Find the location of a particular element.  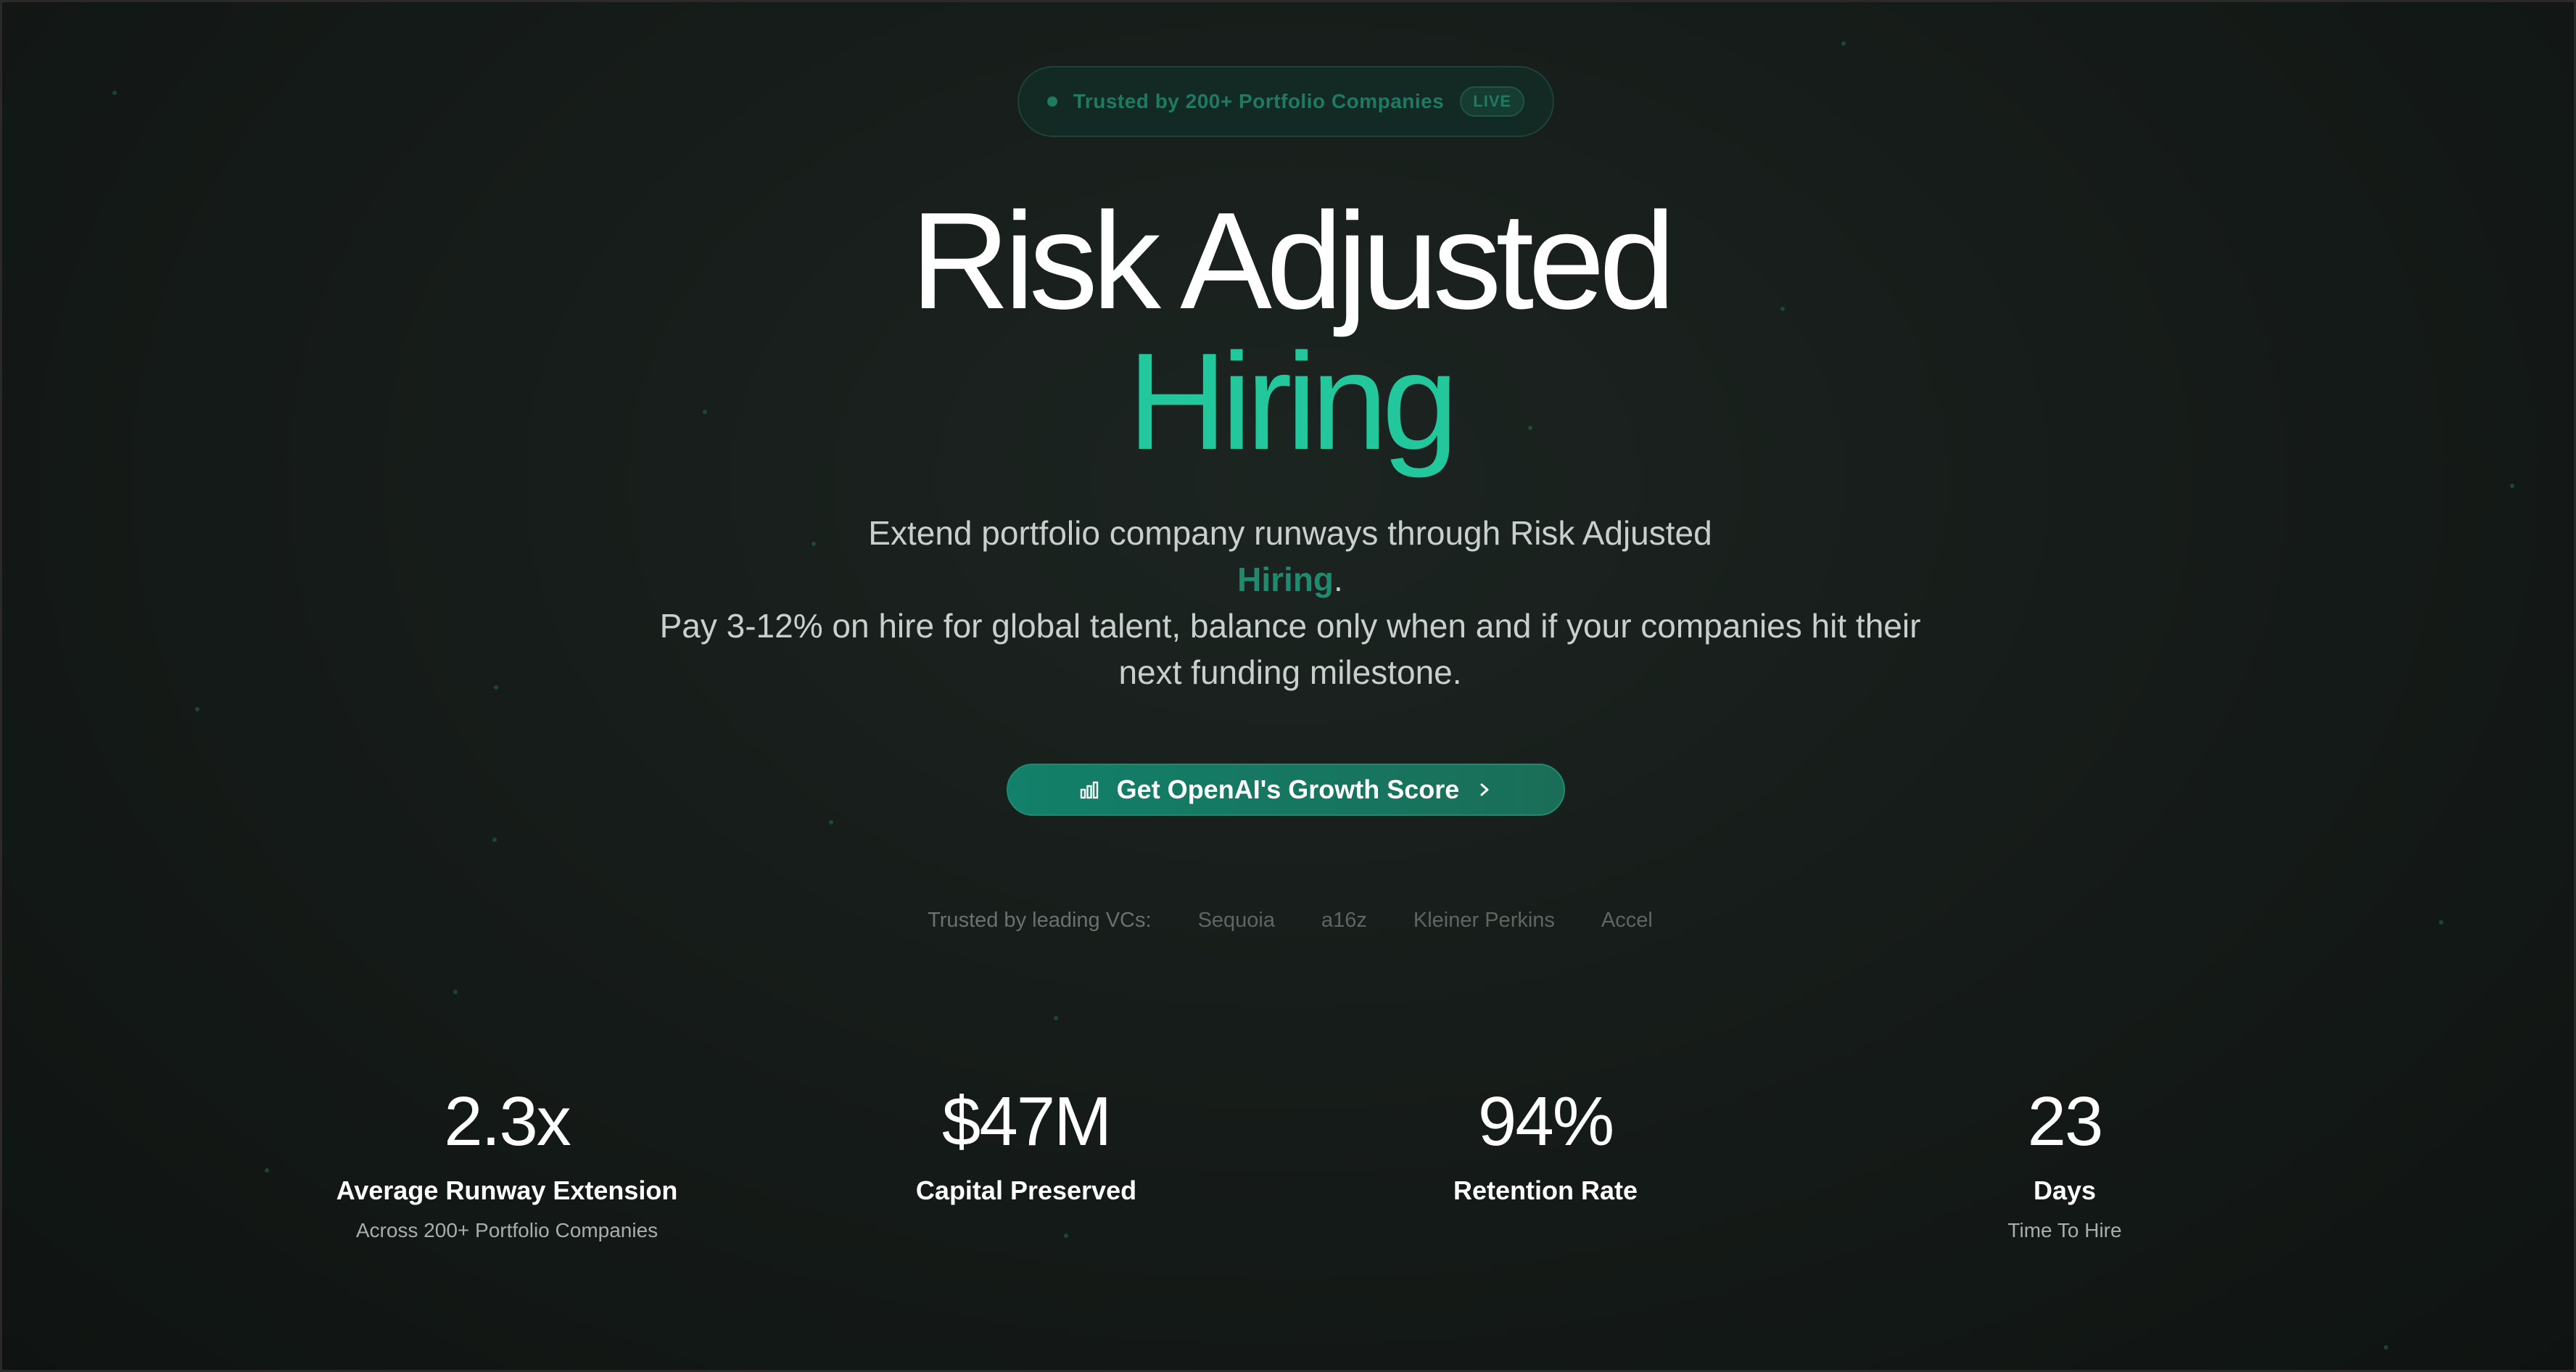

stat-label: Average Runway Extension is located at coordinates (507, 1190).